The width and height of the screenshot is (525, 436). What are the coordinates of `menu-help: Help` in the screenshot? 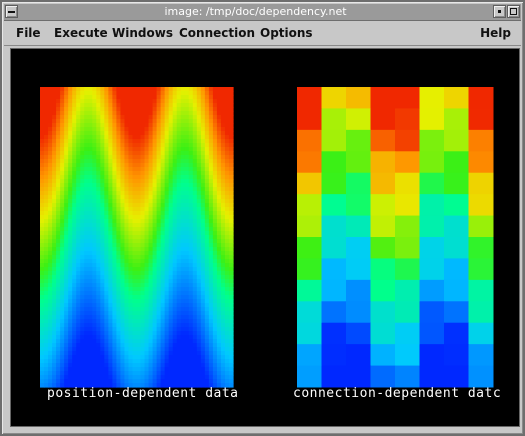 It's located at (495, 33).